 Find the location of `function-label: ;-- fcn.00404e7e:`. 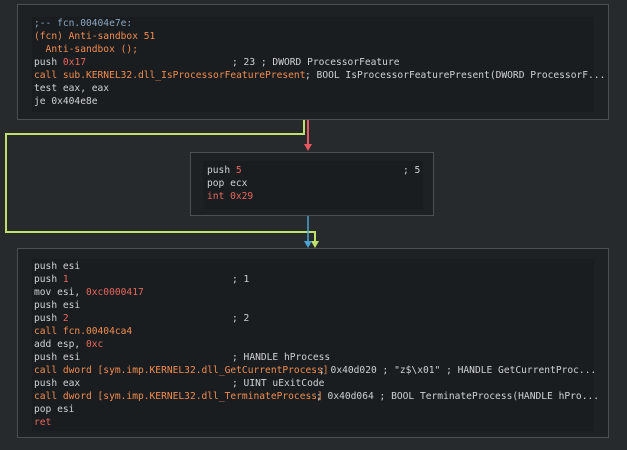

function-label: ;-- fcn.00404e7e: is located at coordinates (83, 23).